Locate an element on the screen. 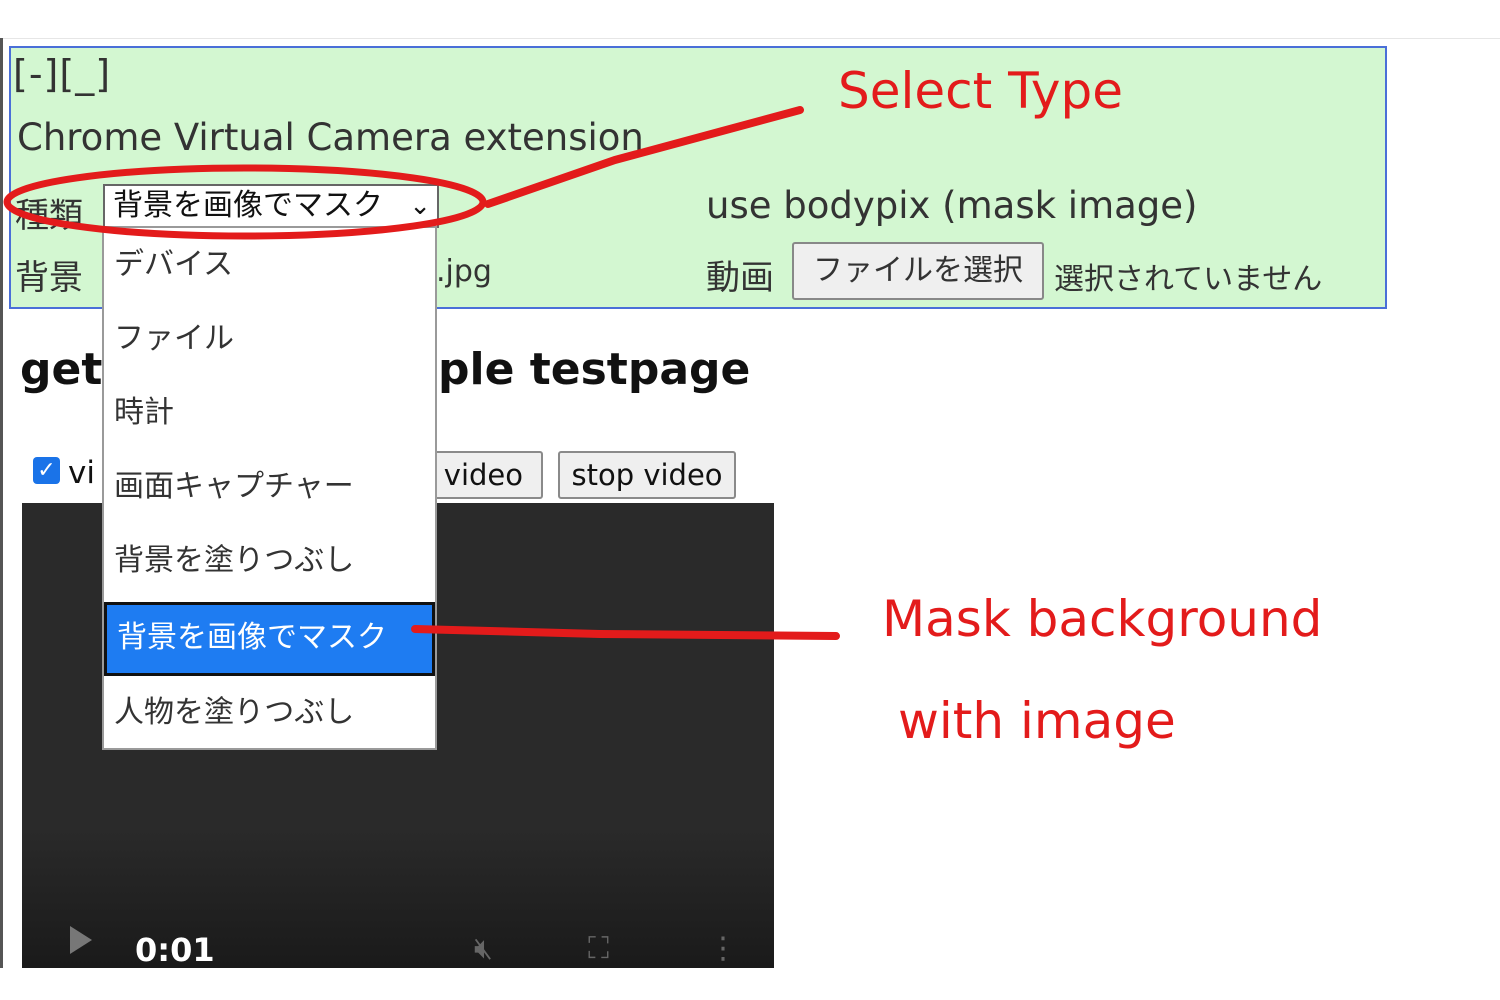 The image size is (1500, 1000). dropdown-option-mask-background: 背景を画像でマスク is located at coordinates (269, 639).